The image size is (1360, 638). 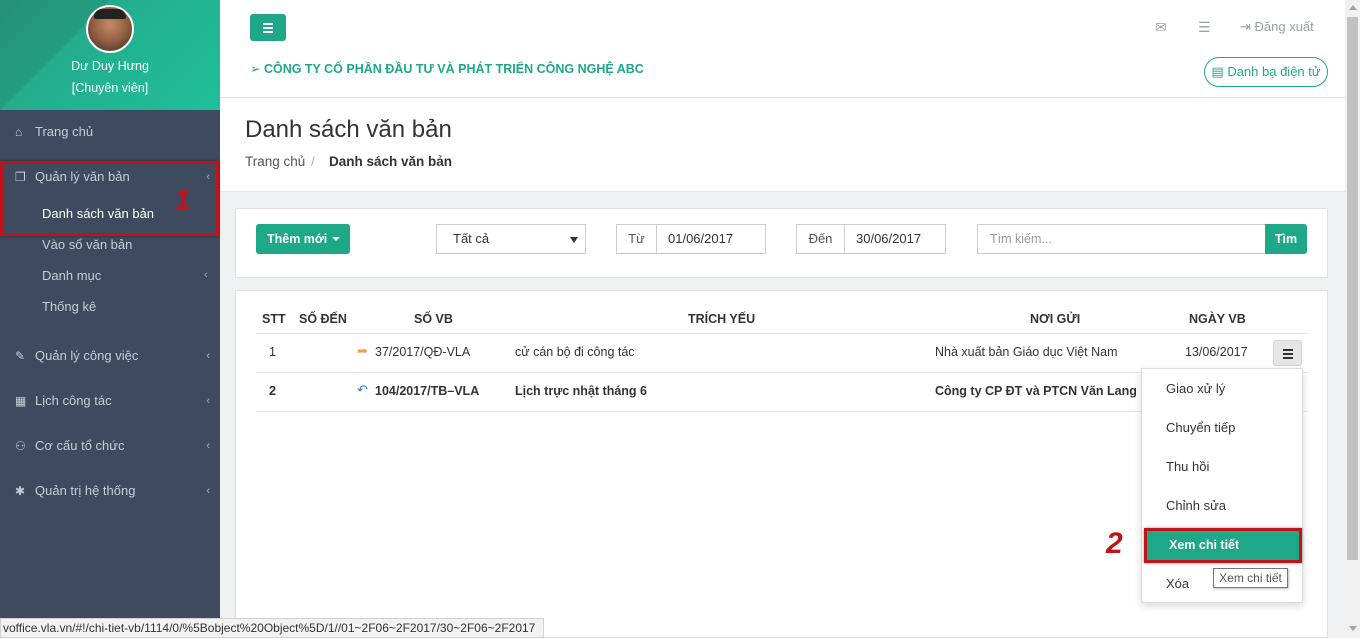 What do you see at coordinates (1219, 71) in the screenshot?
I see `book-icon: ▤` at bounding box center [1219, 71].